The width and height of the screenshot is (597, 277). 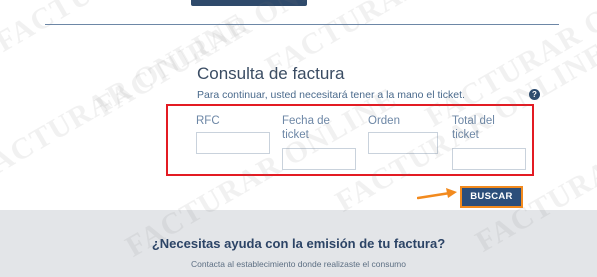 What do you see at coordinates (249, 3) in the screenshot?
I see `top-tab` at bounding box center [249, 3].